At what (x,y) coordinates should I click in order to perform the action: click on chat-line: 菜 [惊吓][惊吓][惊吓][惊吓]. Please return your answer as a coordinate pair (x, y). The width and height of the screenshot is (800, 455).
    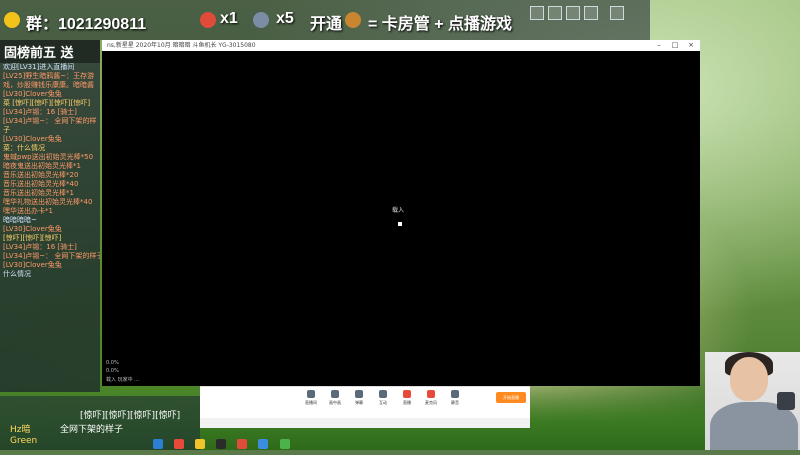
    Looking at the image, I should click on (47, 103).